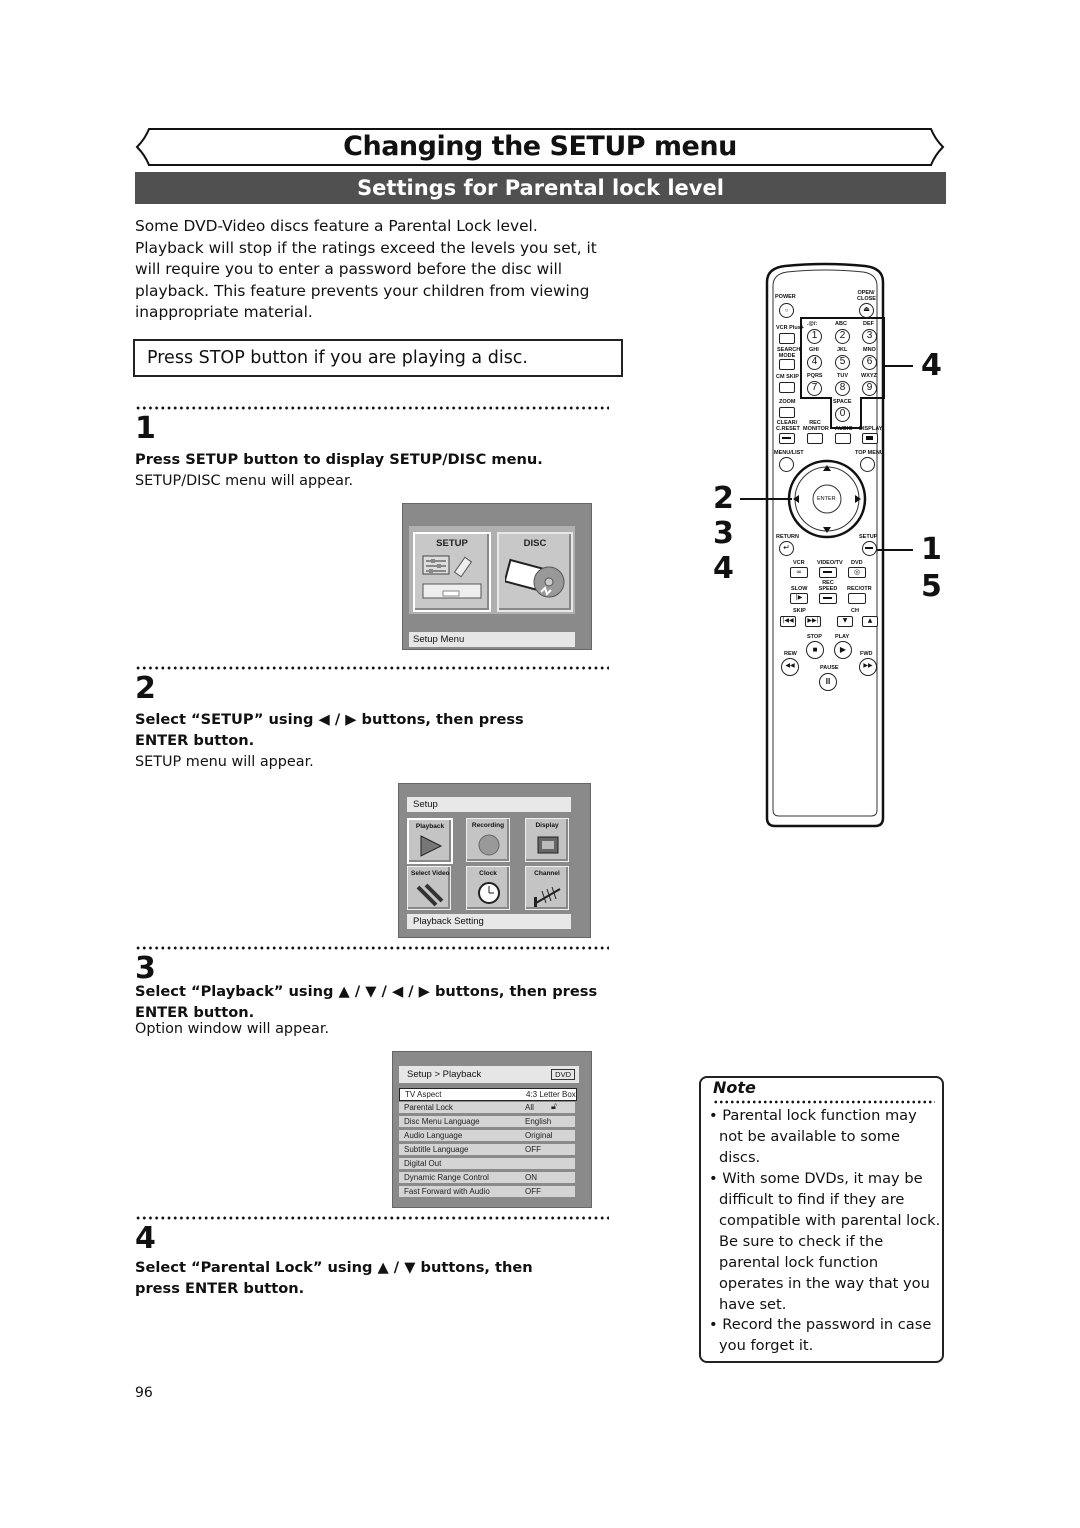 The image size is (1080, 1528). I want to click on tile-label: Playback, so click(430, 826).